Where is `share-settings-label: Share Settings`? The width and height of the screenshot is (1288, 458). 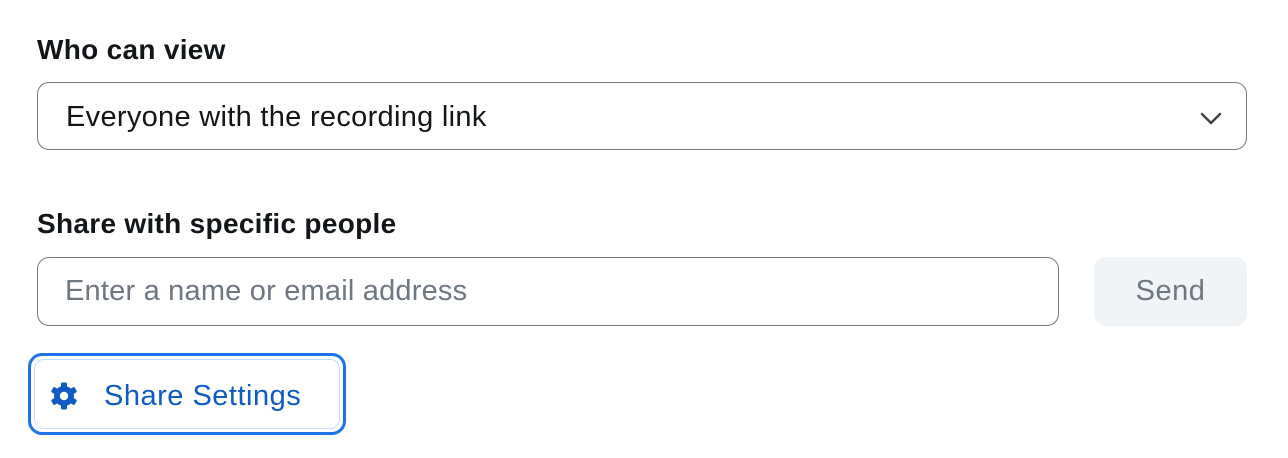 share-settings-label: Share Settings is located at coordinates (203, 396).